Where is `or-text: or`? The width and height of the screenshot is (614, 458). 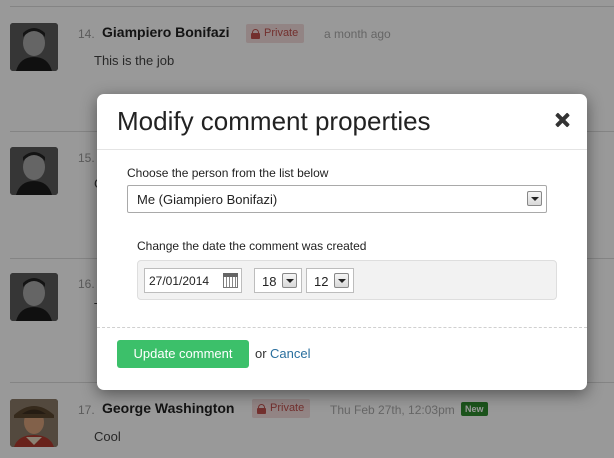 or-text: or is located at coordinates (261, 353).